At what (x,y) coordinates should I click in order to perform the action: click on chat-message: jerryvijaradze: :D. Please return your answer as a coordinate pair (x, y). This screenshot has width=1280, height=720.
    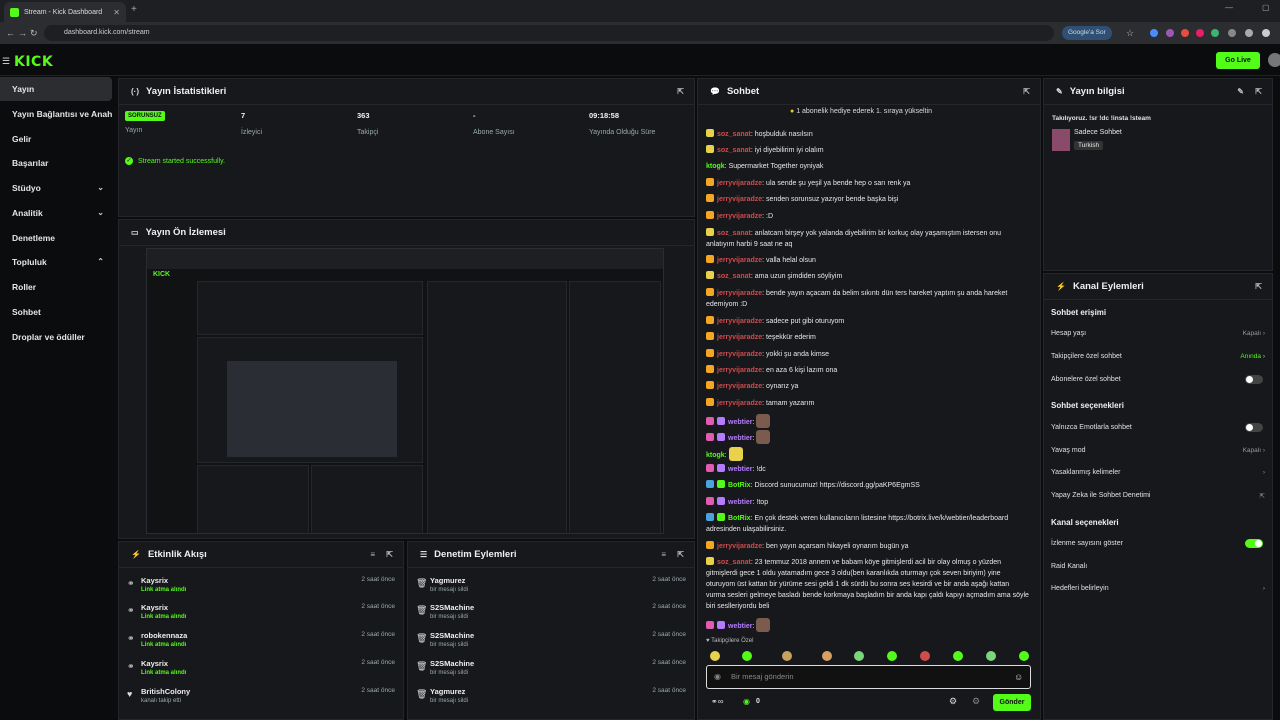
    Looking at the image, I should click on (868, 216).